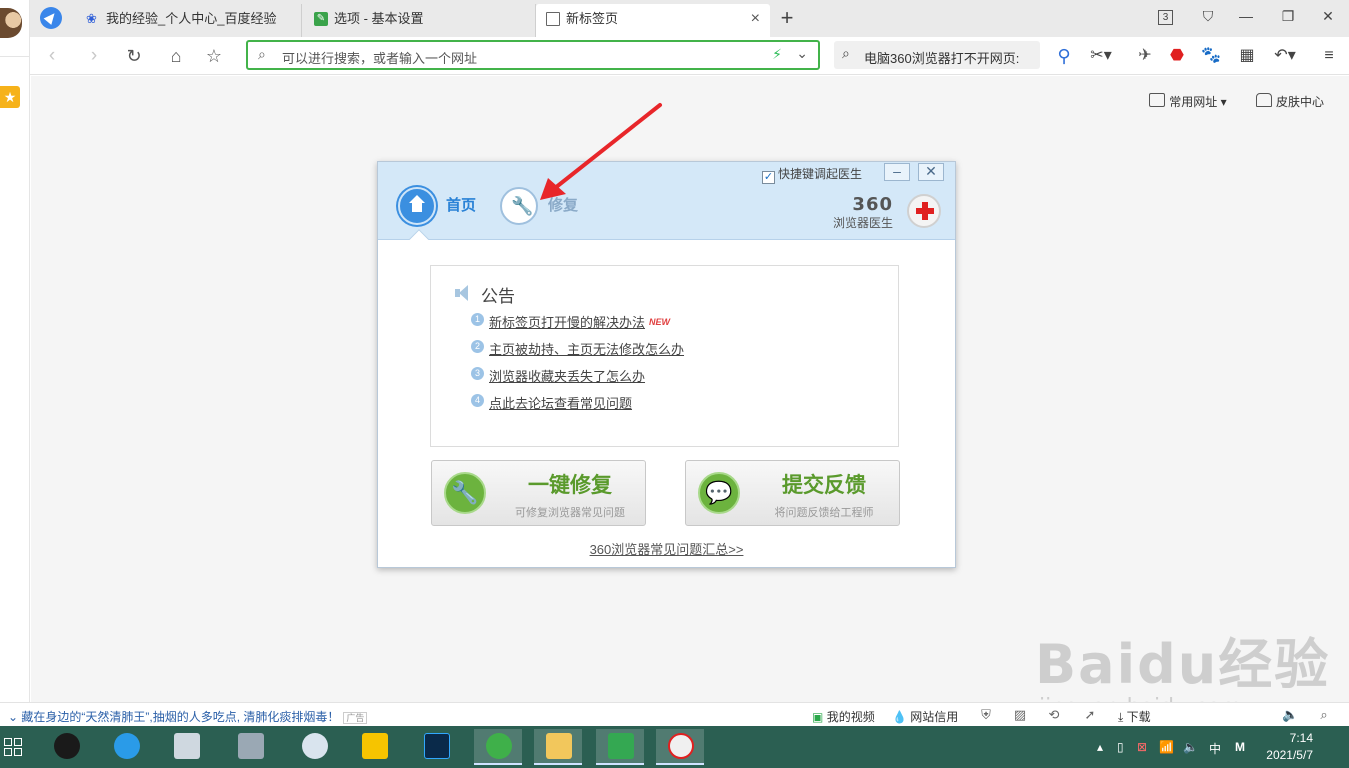 Image resolution: width=1349 pixels, height=768 pixels. Describe the element at coordinates (437, 206) in the screenshot. I see `nav-home-tab: 首页` at that location.